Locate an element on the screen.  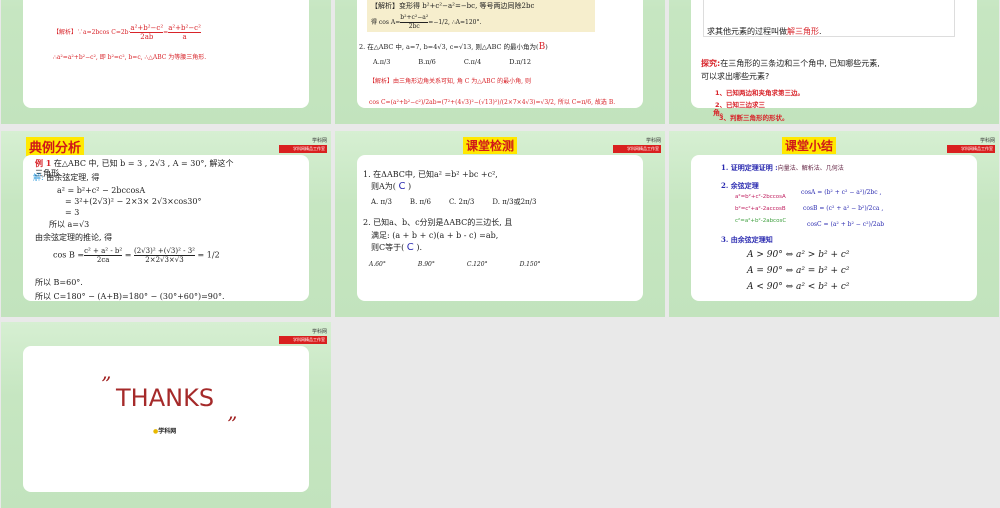
thanks-text: THANKS is located at coordinates (165, 398).